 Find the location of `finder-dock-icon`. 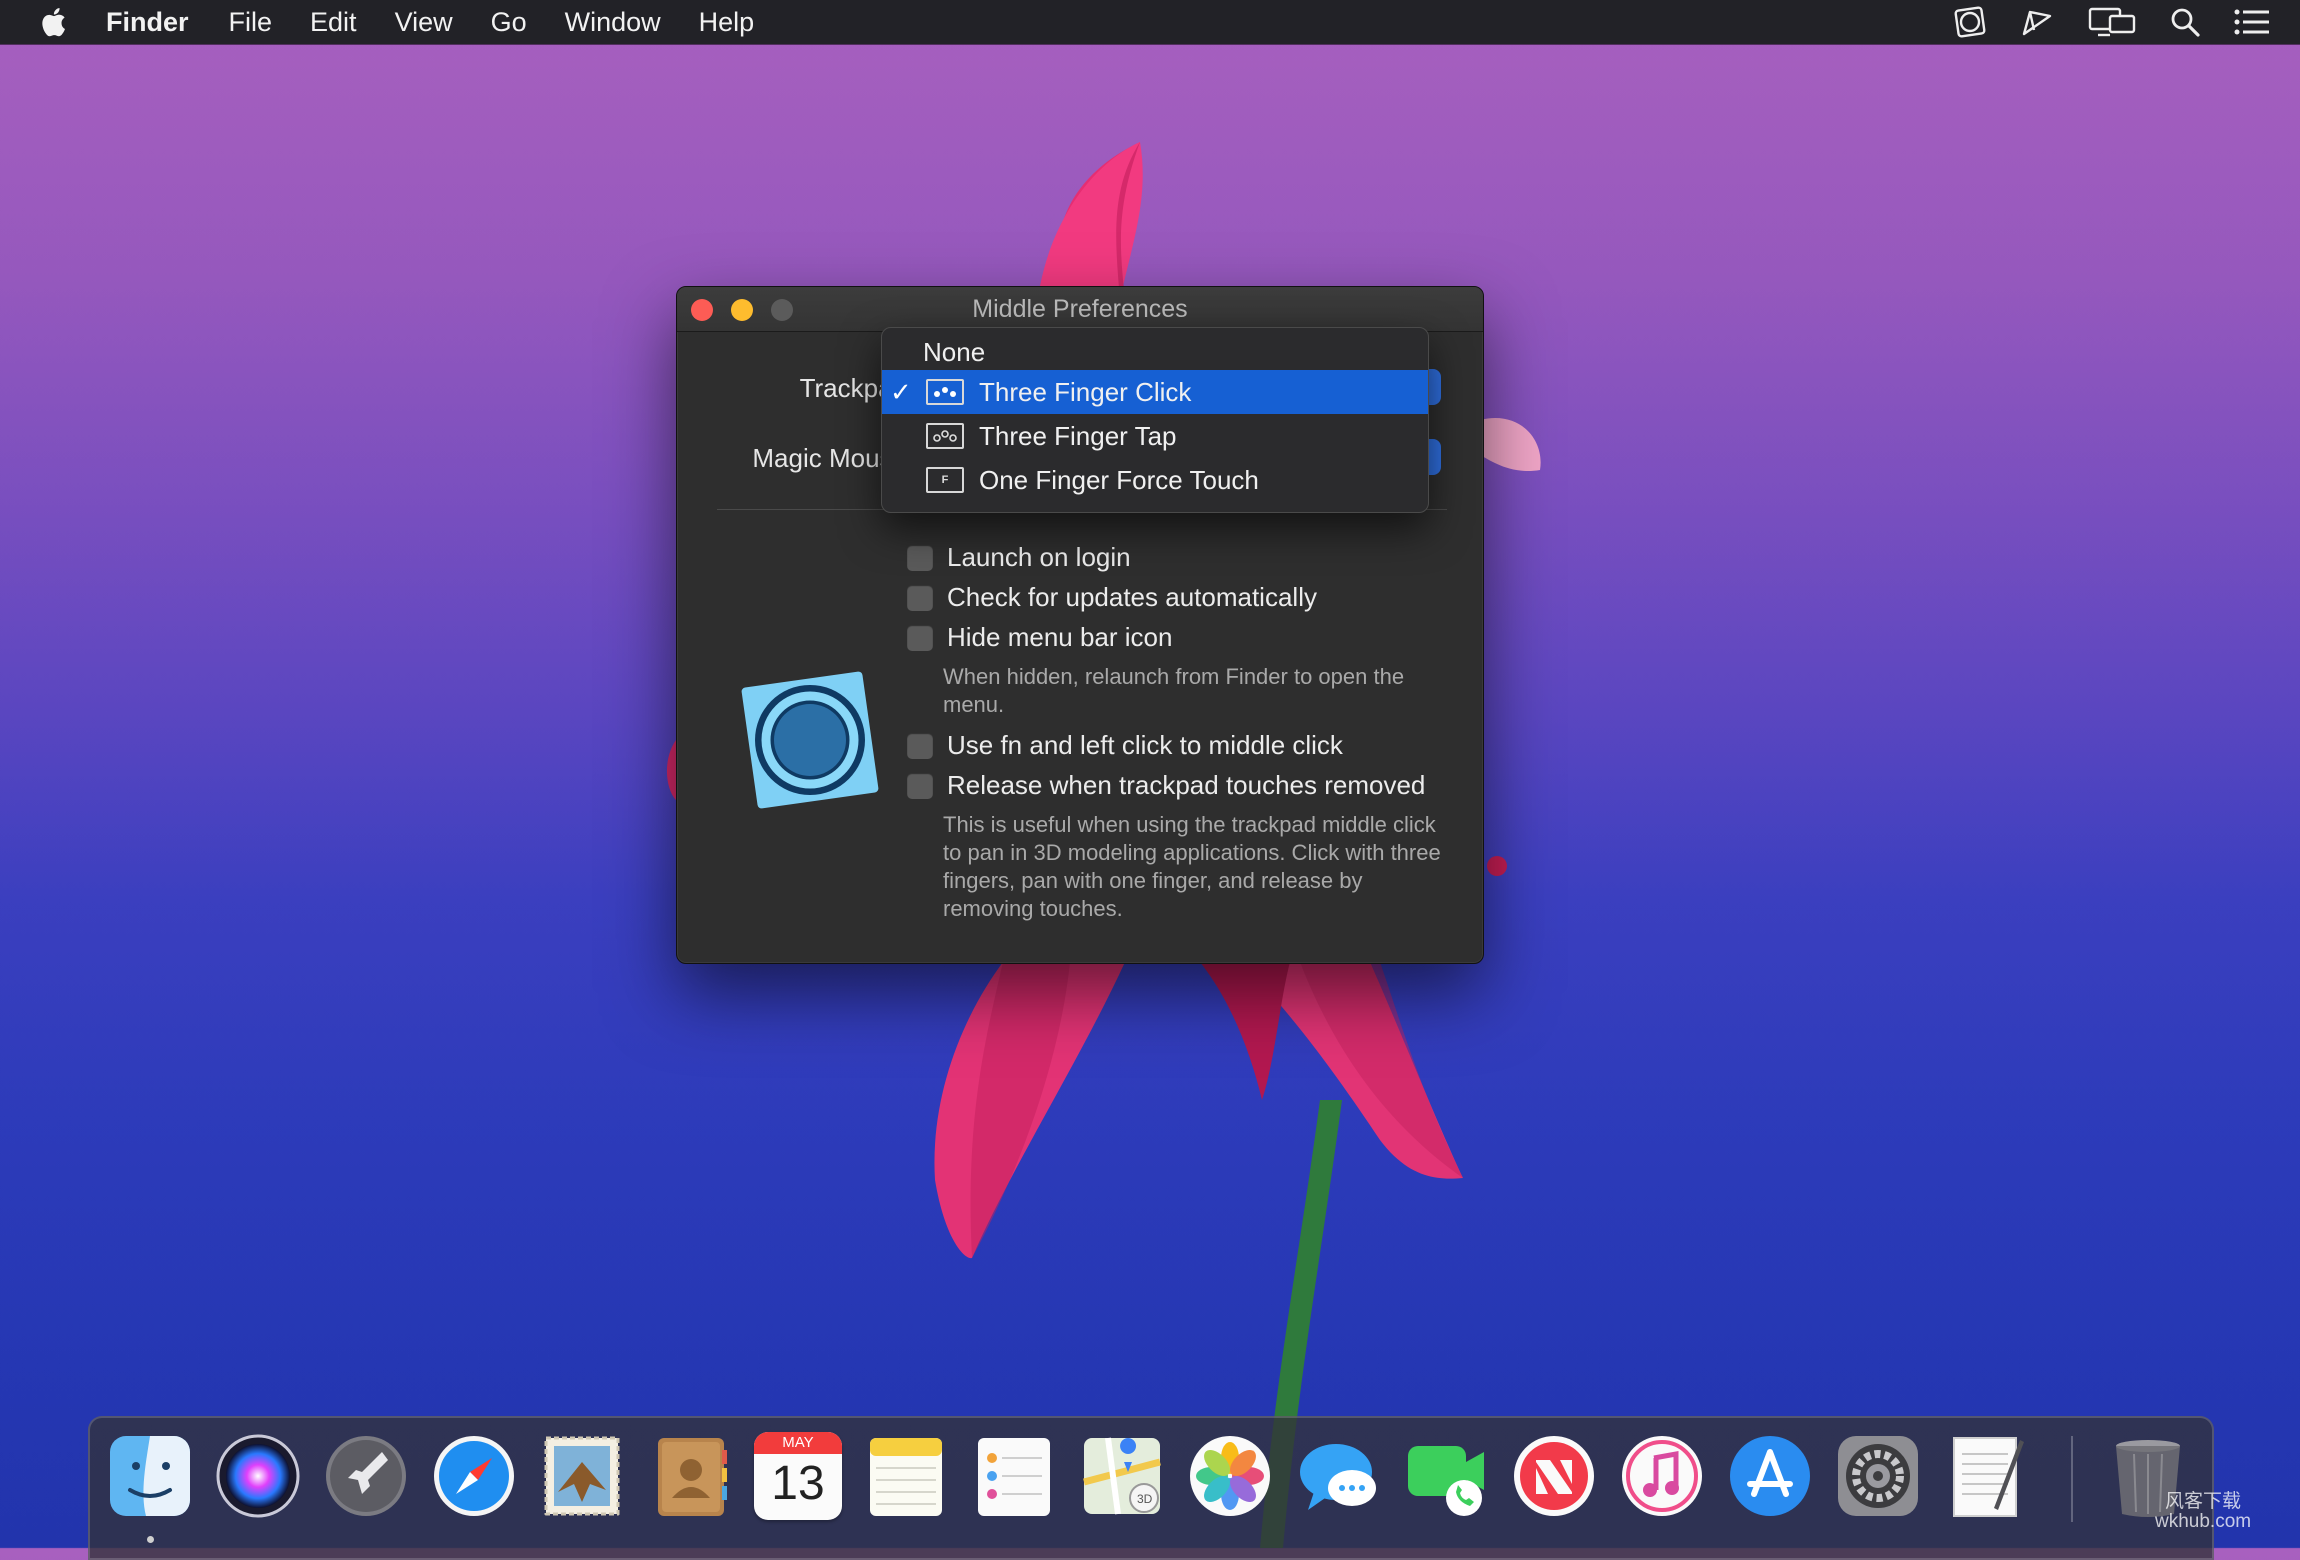

finder-dock-icon is located at coordinates (150, 1476).